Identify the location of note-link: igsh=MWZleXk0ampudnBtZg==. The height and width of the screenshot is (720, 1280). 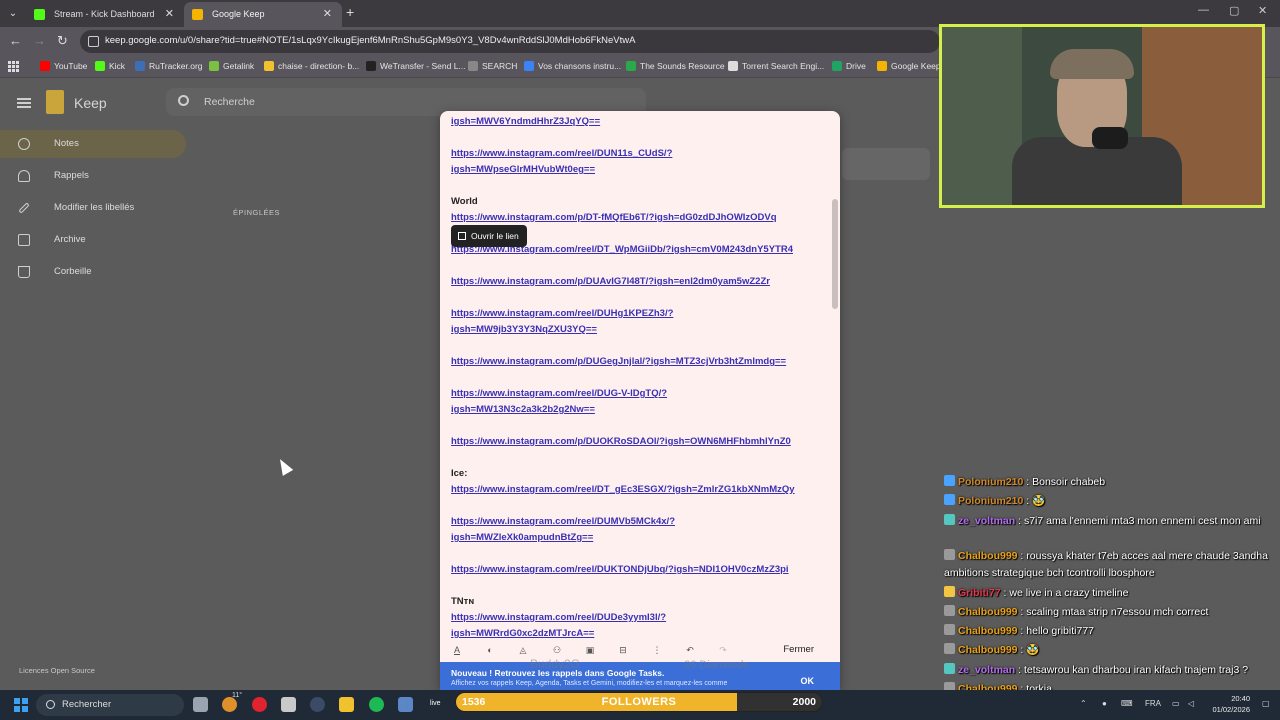
(522, 538).